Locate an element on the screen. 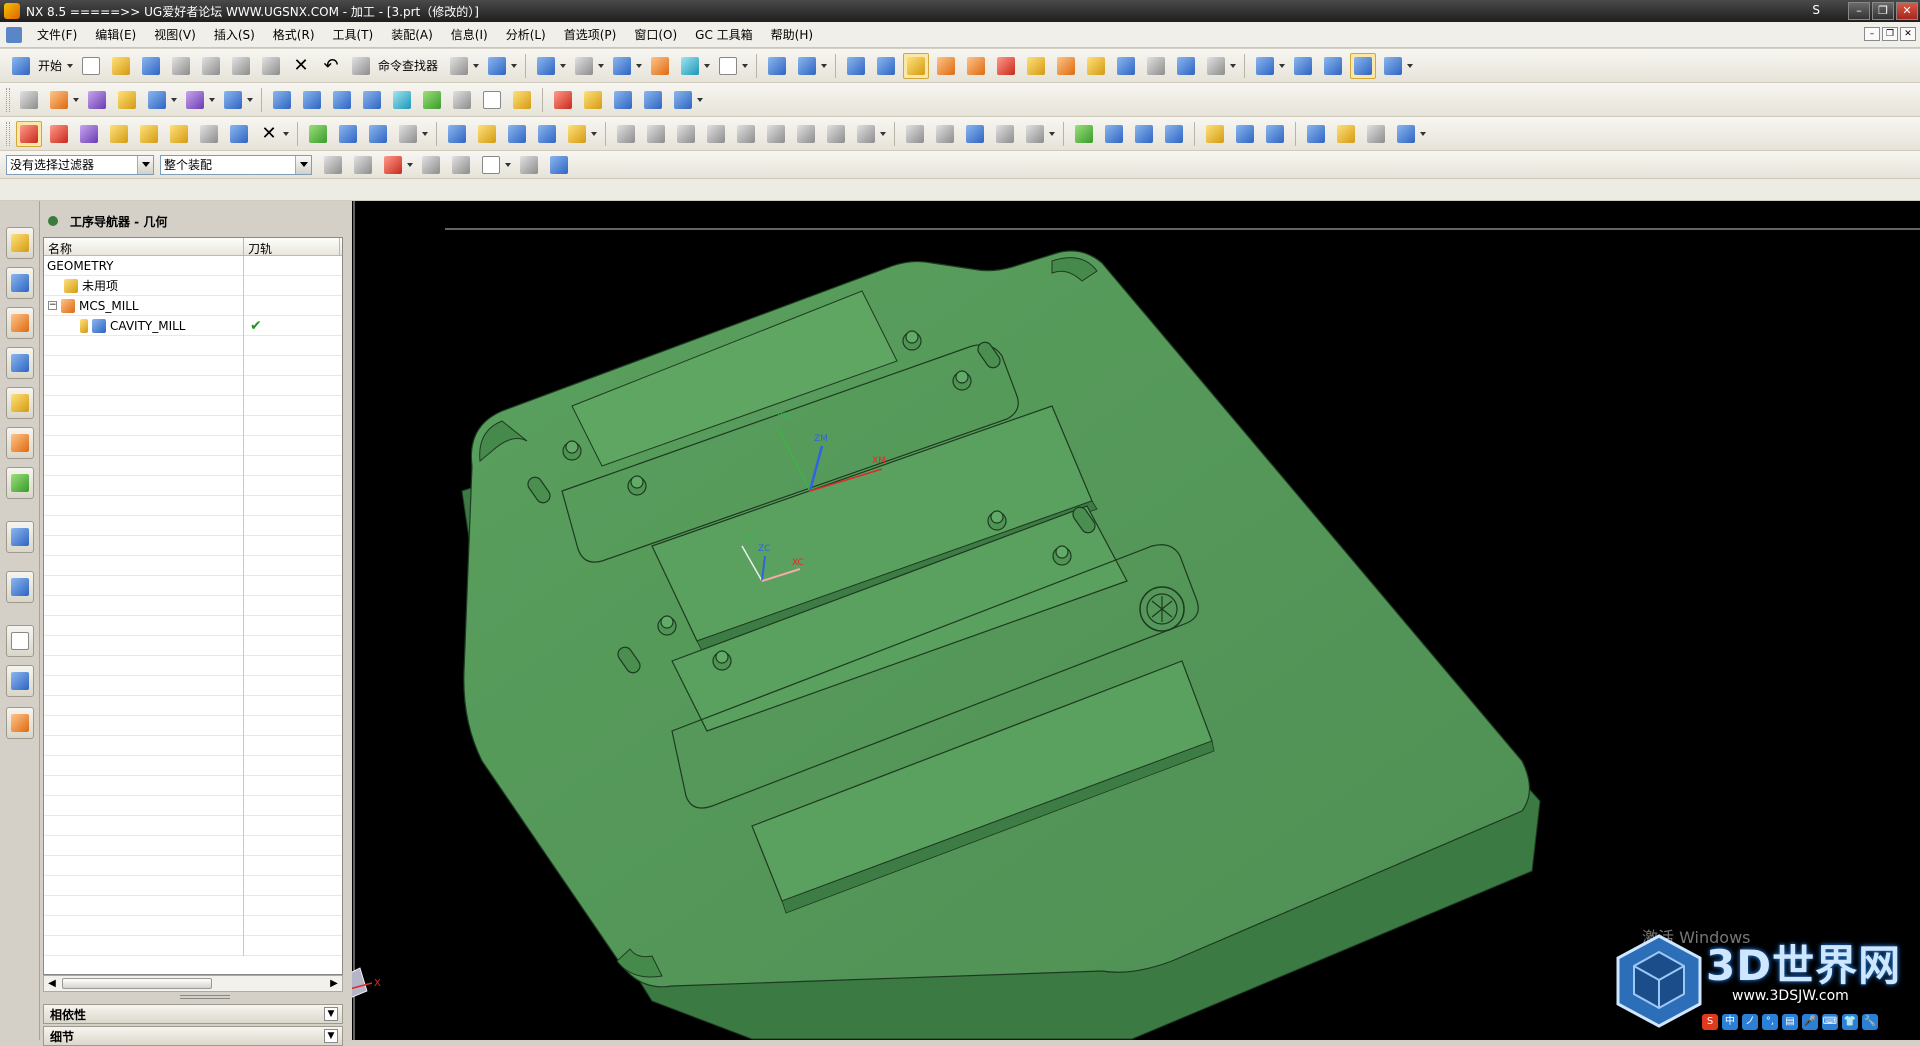  program-order-view-icon is located at coordinates (1006, 66).